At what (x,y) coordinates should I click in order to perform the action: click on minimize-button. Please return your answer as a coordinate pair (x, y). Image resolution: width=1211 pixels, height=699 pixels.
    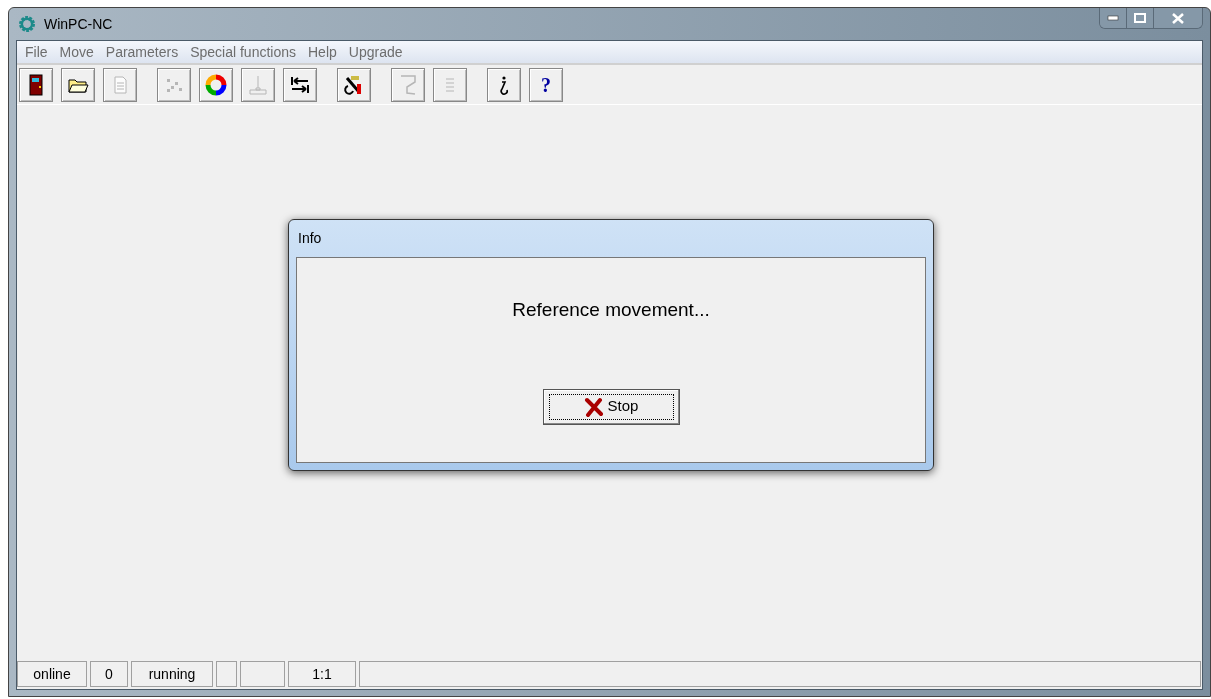
    Looking at the image, I should click on (1113, 18).